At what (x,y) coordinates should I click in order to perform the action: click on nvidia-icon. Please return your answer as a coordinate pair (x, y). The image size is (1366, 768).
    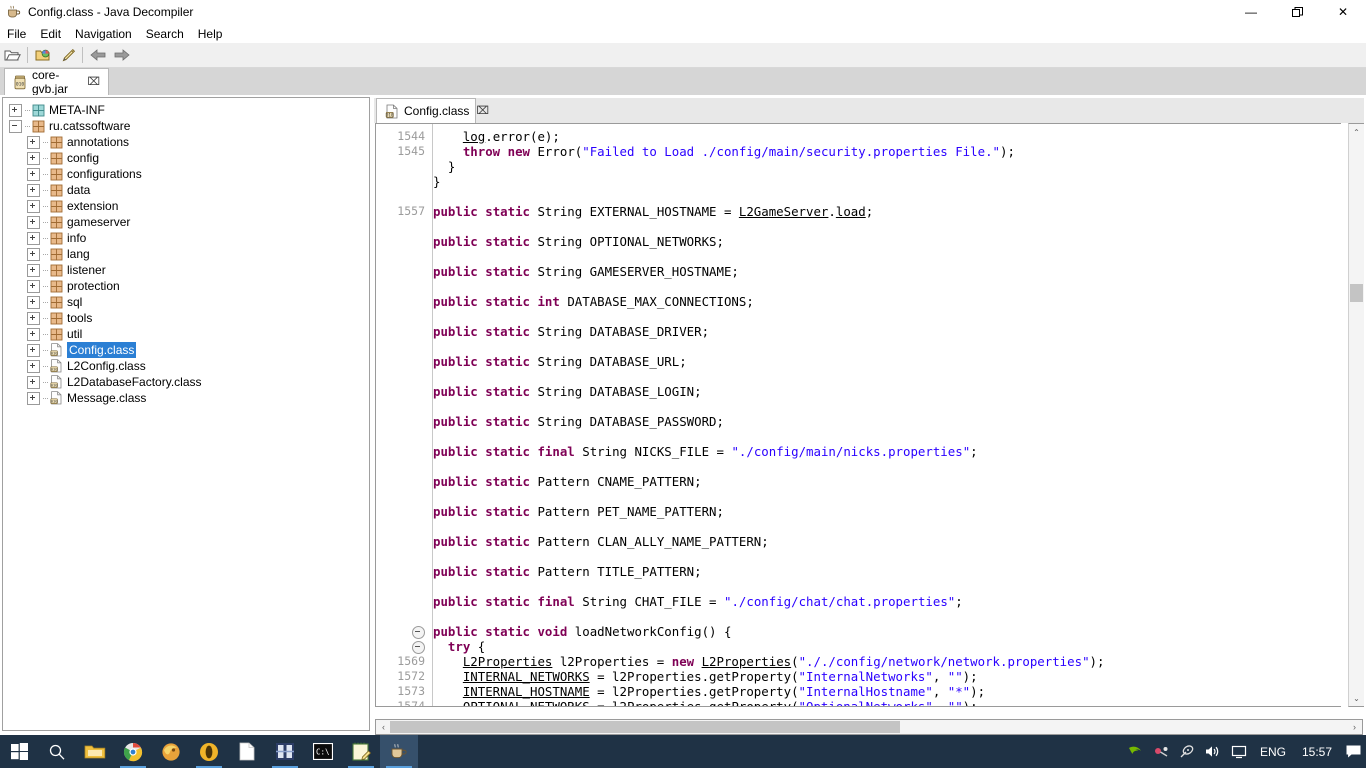
    Looking at the image, I should click on (1135, 751).